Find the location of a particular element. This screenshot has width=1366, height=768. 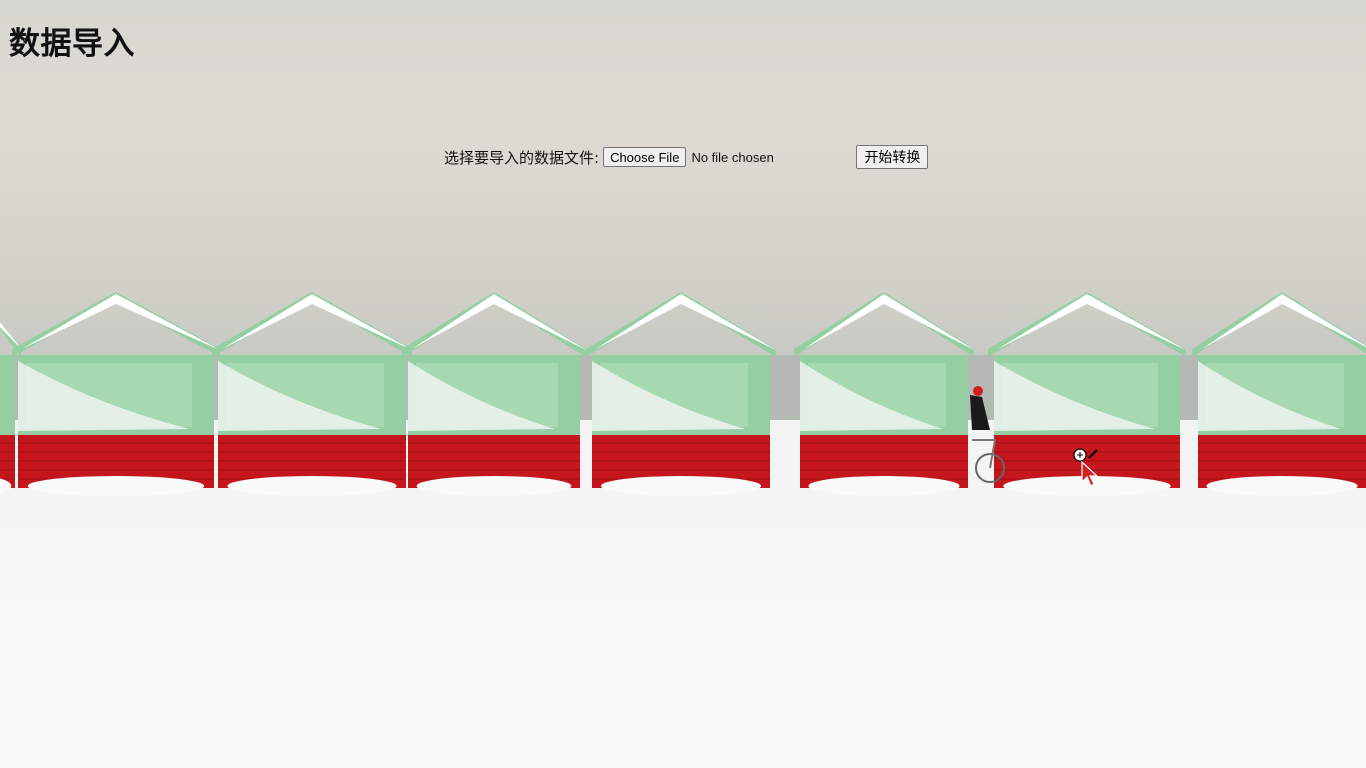

file-input-label: 选择要导入的数据文件: is located at coordinates (522, 157).